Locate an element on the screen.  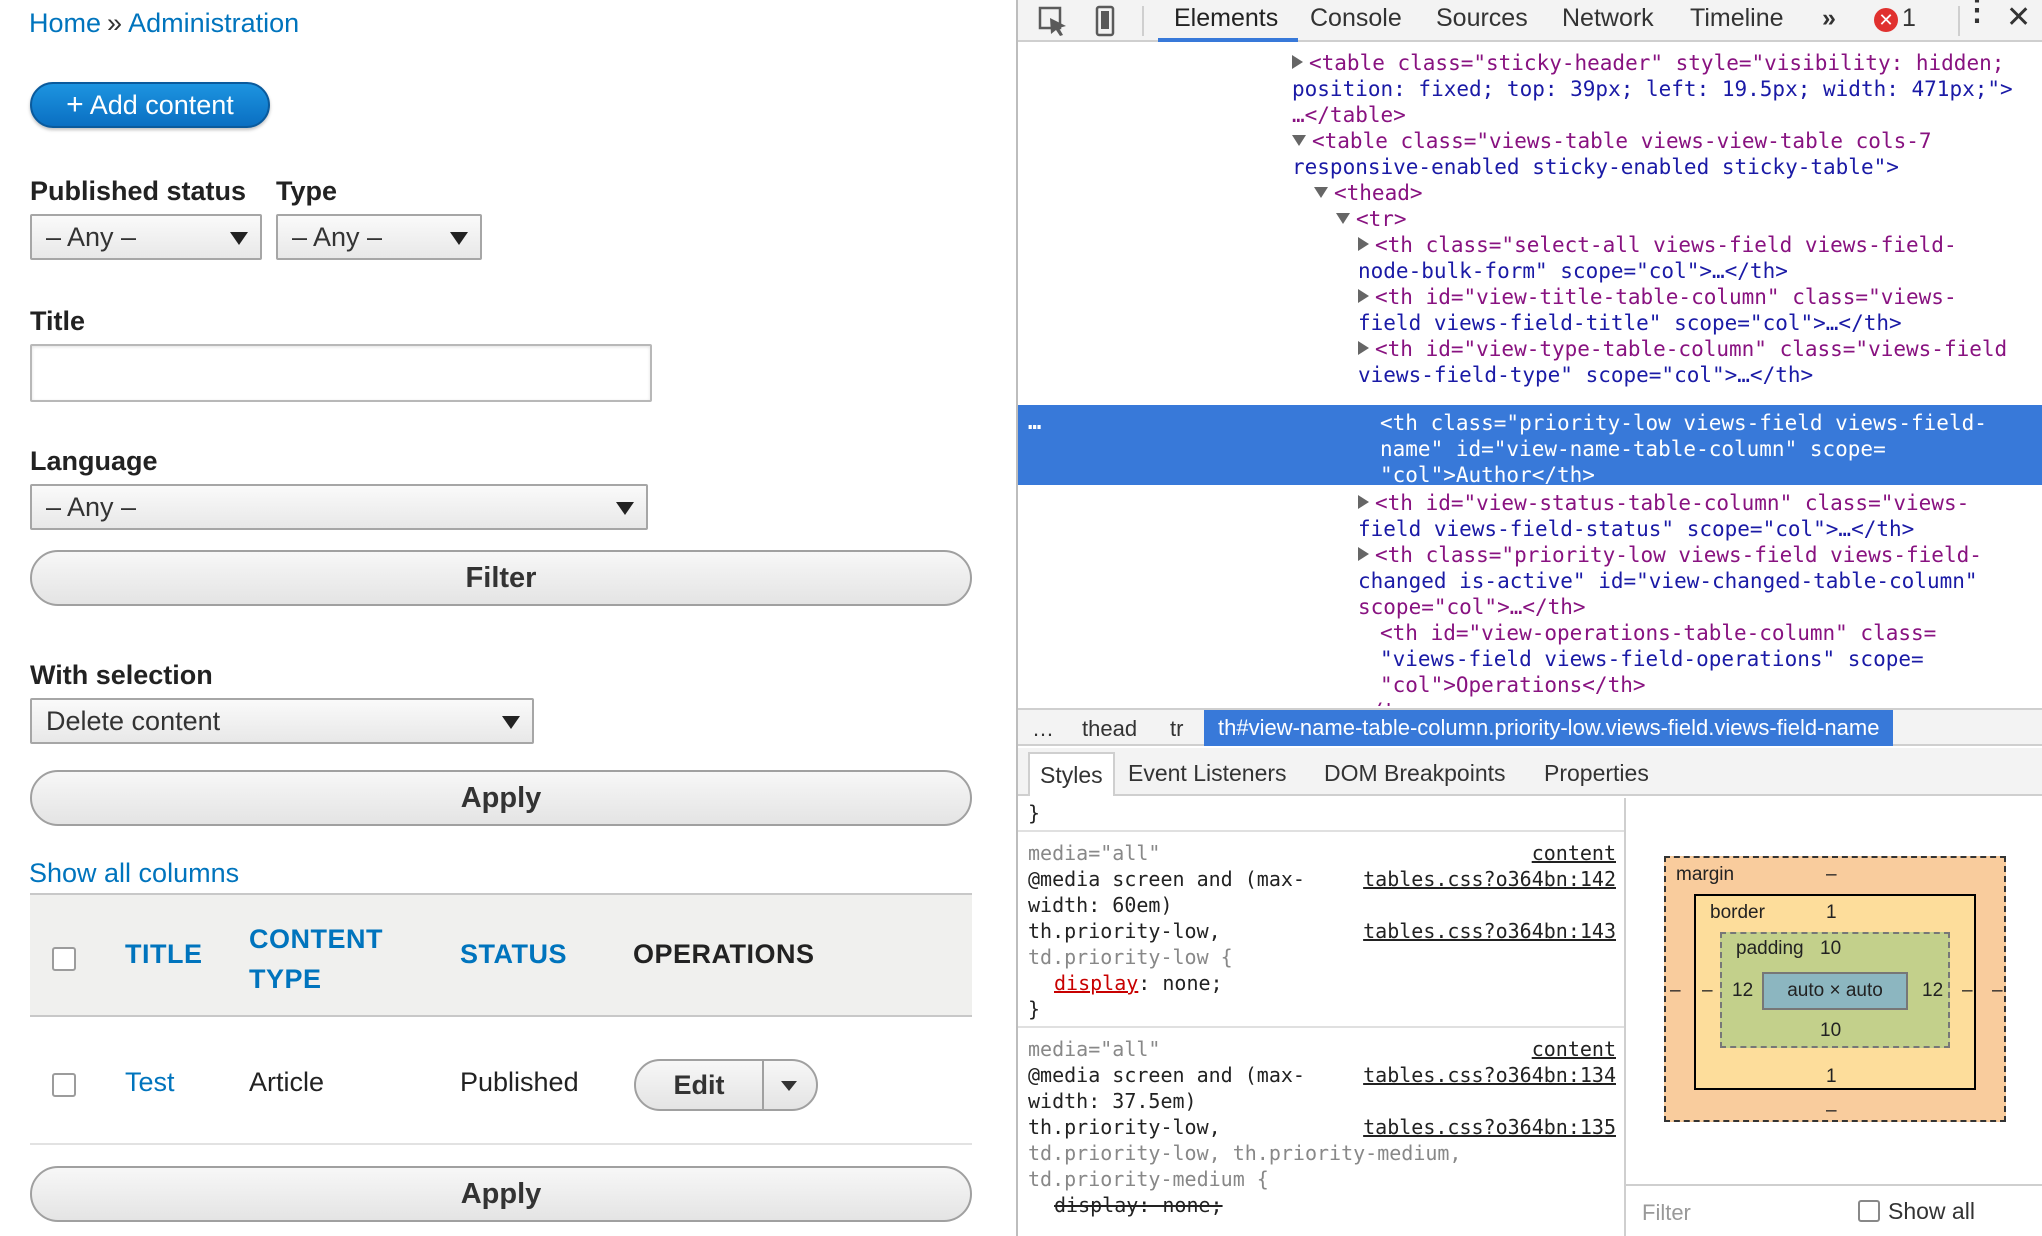
selected-node-text: name" id="view-name-table-column" scope= is located at coordinates (1633, 449).